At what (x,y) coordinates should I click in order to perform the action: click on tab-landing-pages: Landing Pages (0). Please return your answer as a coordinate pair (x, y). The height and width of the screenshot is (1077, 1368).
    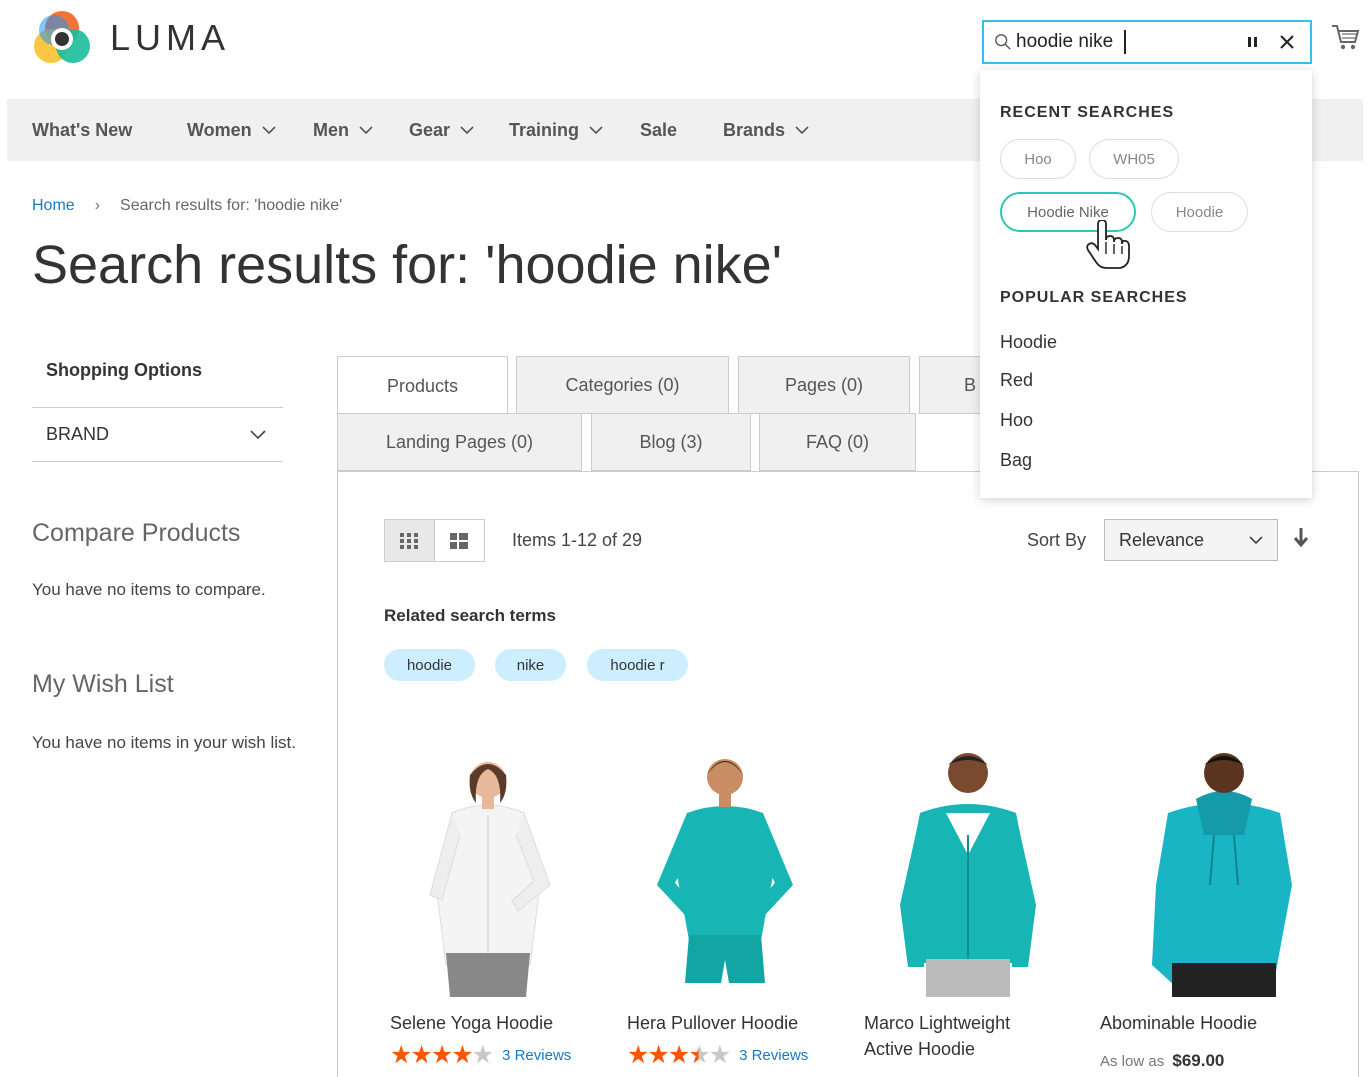
    Looking at the image, I should click on (459, 442).